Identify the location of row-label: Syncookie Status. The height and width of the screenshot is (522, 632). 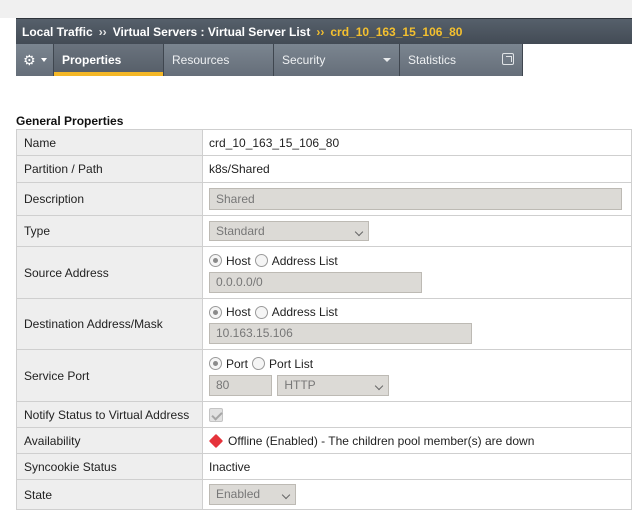
(109, 466).